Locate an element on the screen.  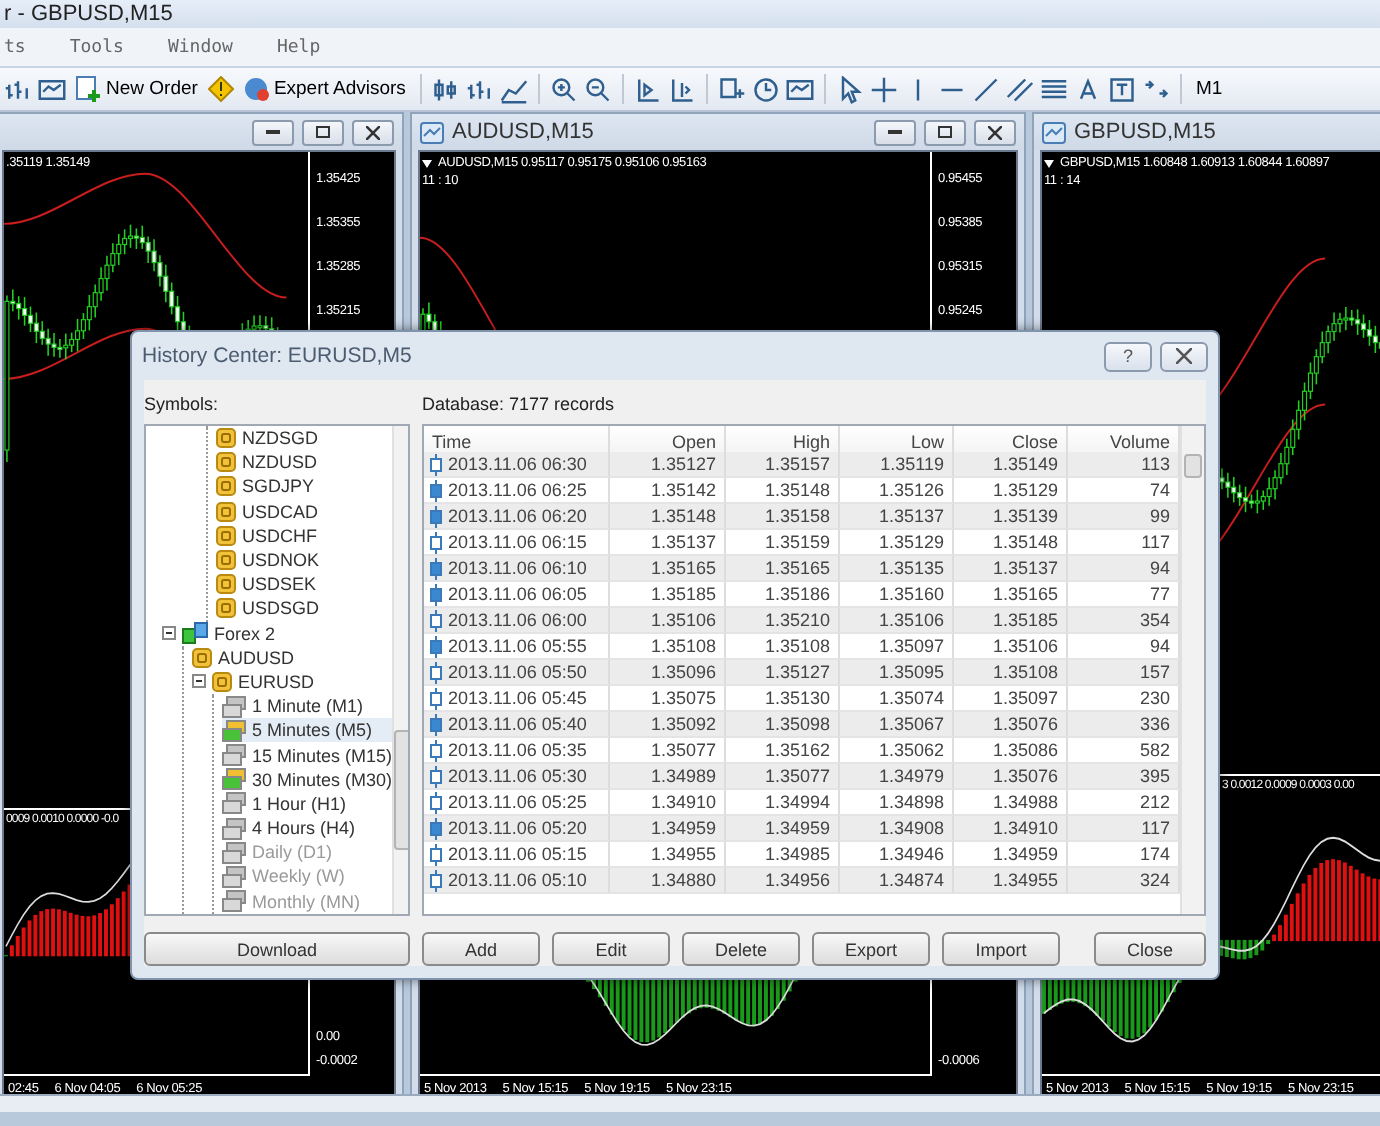
tree-item: NZDSGD is located at coordinates (304, 438).